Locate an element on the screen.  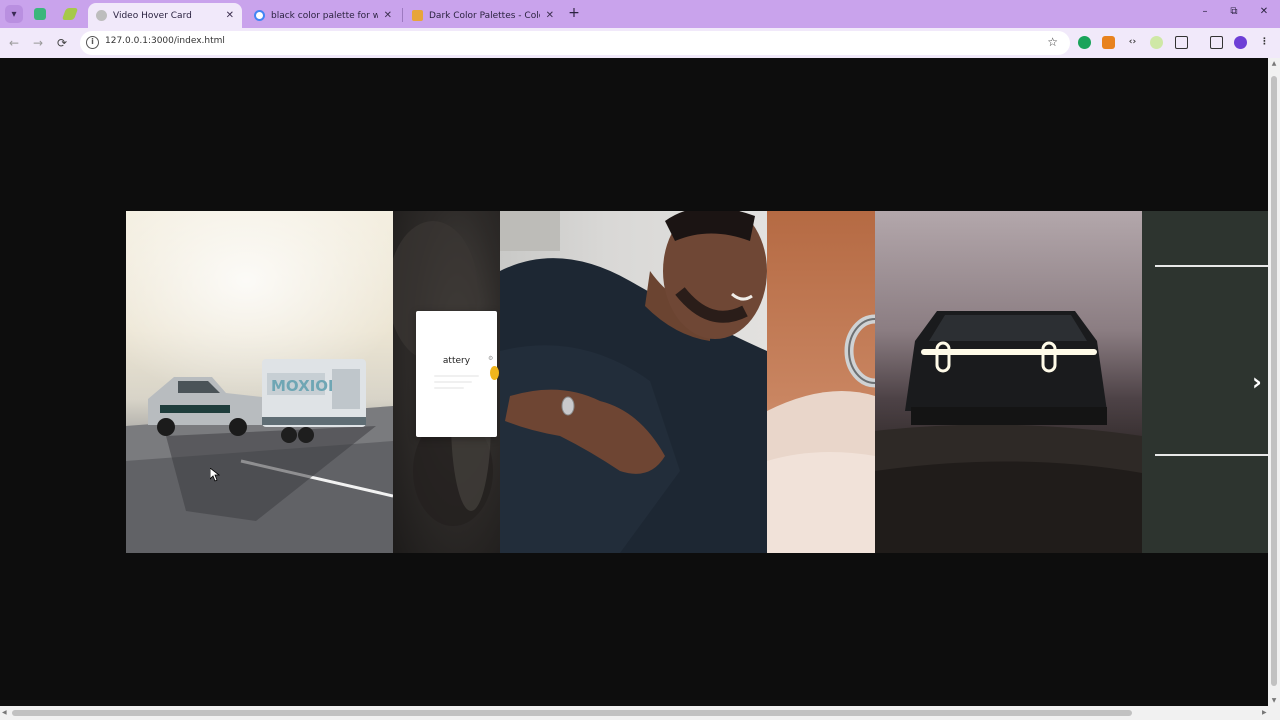
battery-indicator-dot is located at coordinates (494, 373).